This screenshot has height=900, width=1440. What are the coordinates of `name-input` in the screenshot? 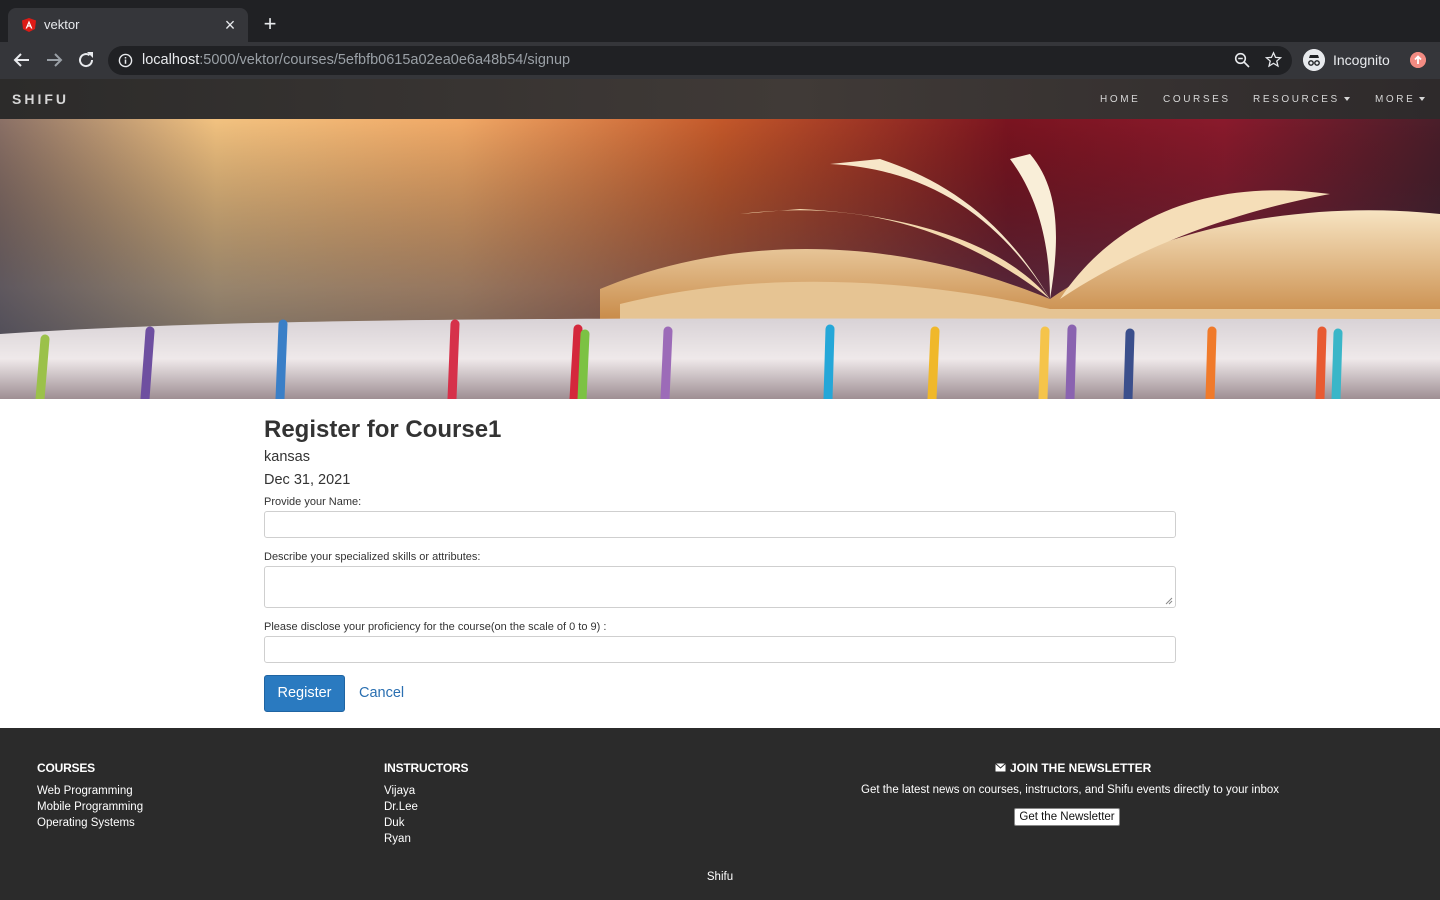 It's located at (720, 524).